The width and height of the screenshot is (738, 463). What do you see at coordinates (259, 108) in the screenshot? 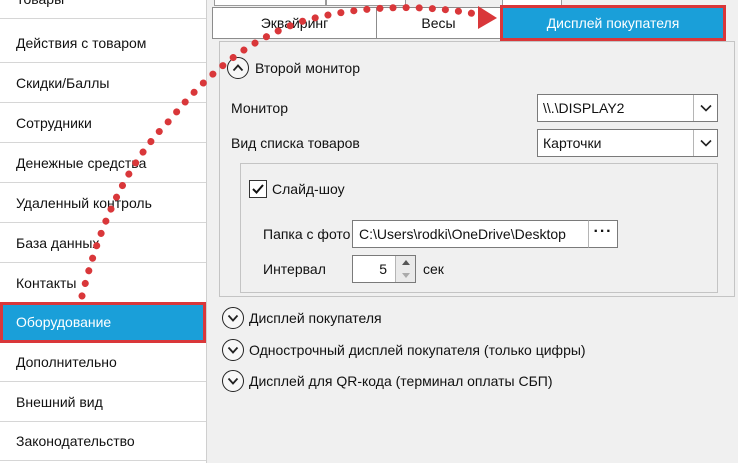
I see `monitor-label: Монитор` at bounding box center [259, 108].